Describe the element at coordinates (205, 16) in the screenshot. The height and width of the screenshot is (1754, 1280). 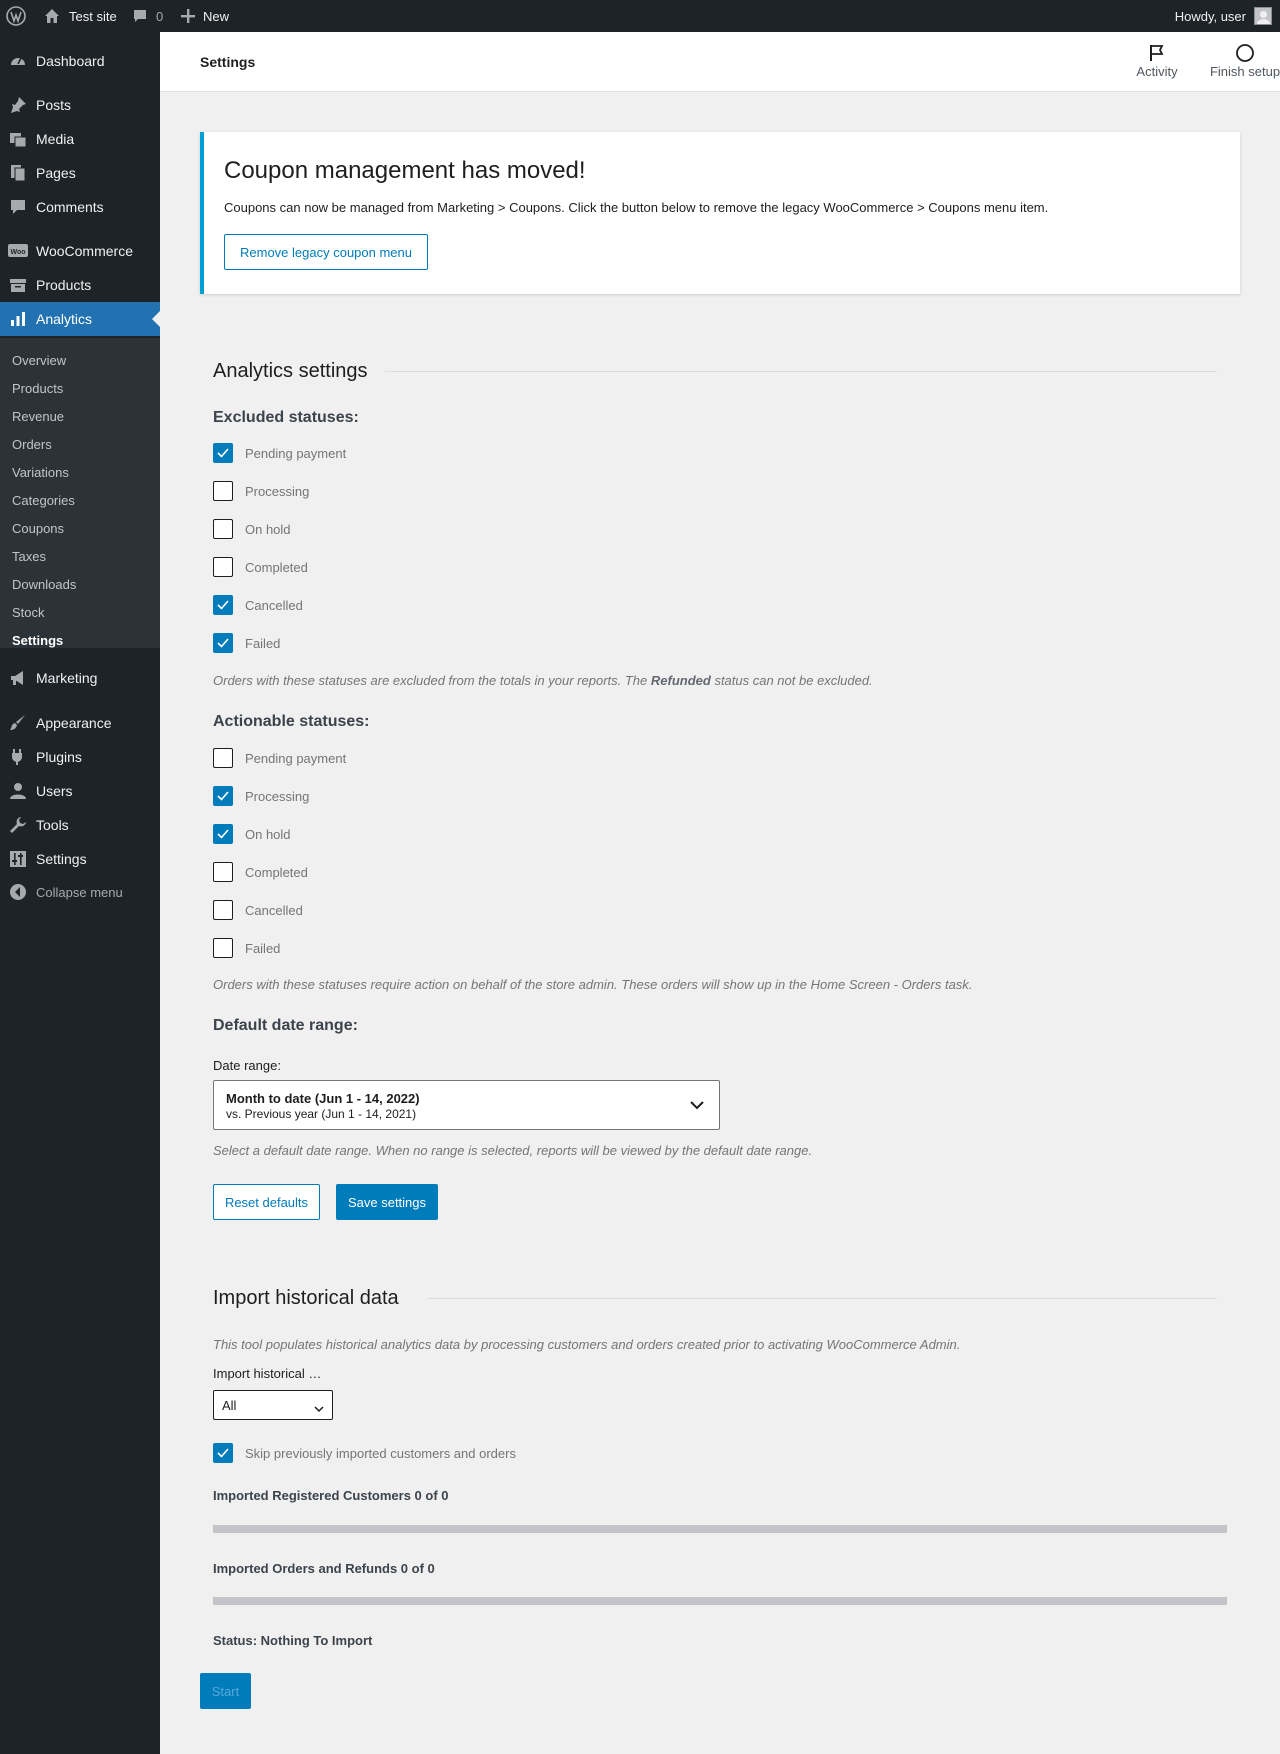
I see `new-content-link: New` at that location.